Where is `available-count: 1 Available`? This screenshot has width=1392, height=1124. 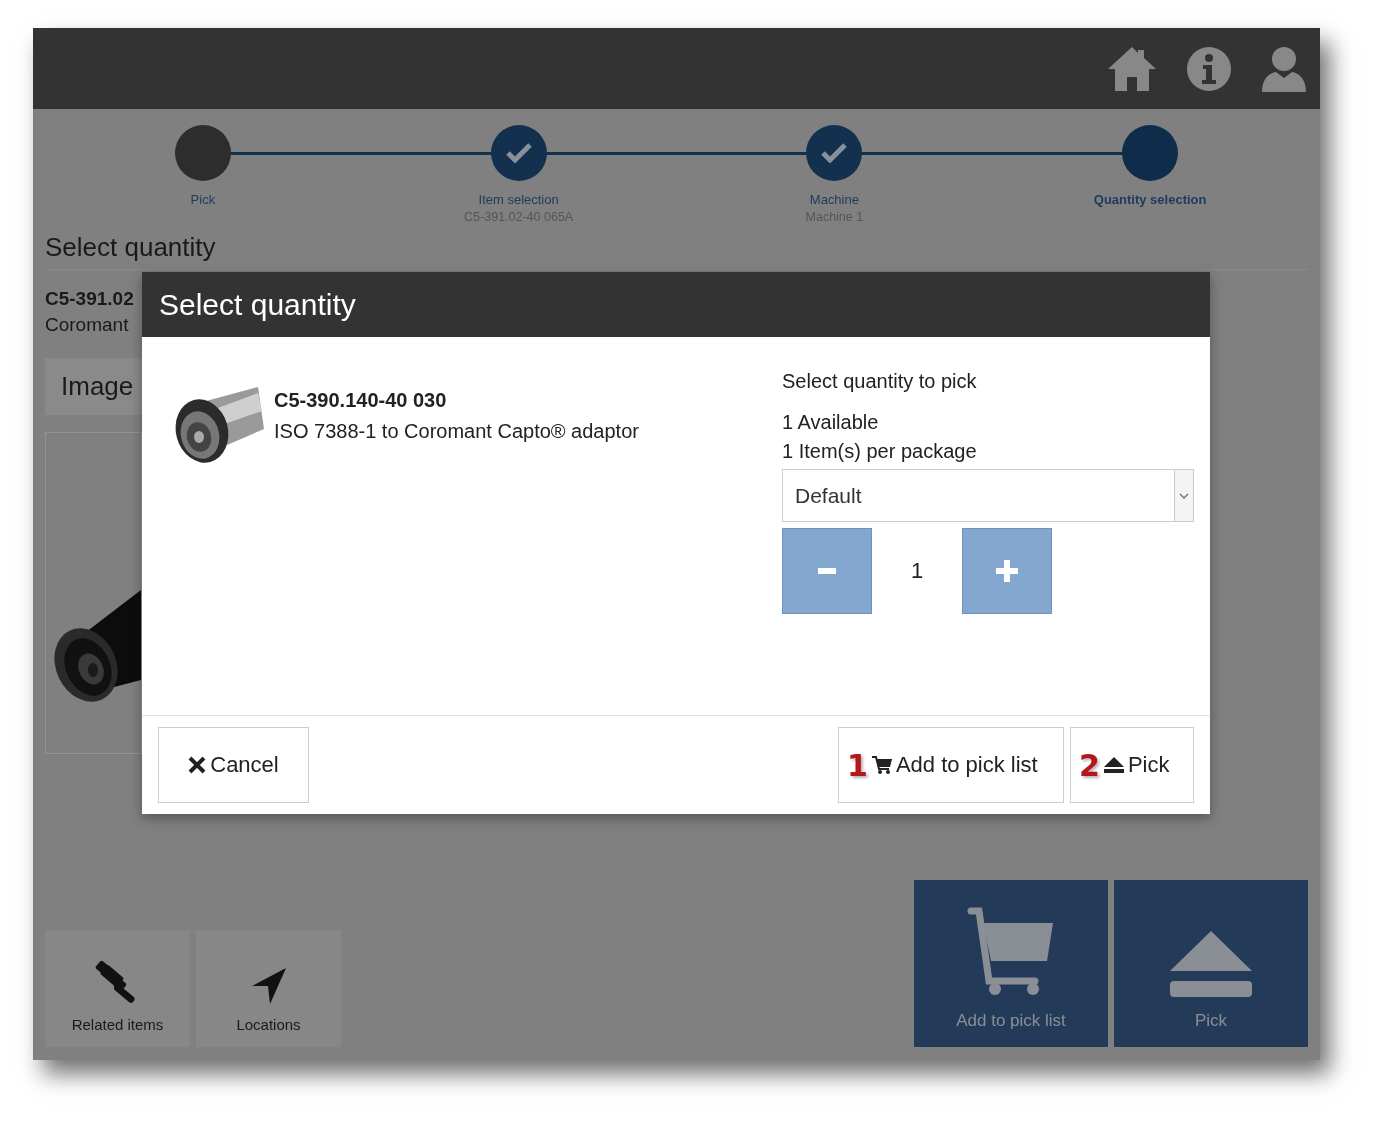
available-count: 1 Available is located at coordinates (831, 422).